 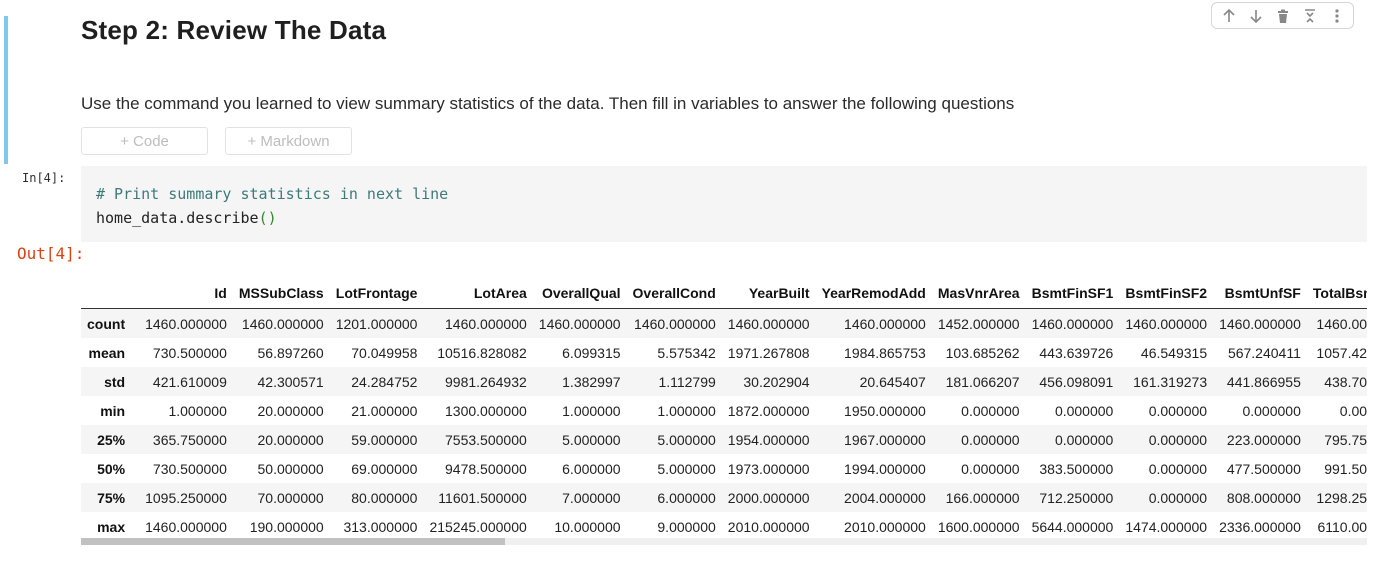 I want to click on column-header: OverallCond, so click(x=674, y=293).